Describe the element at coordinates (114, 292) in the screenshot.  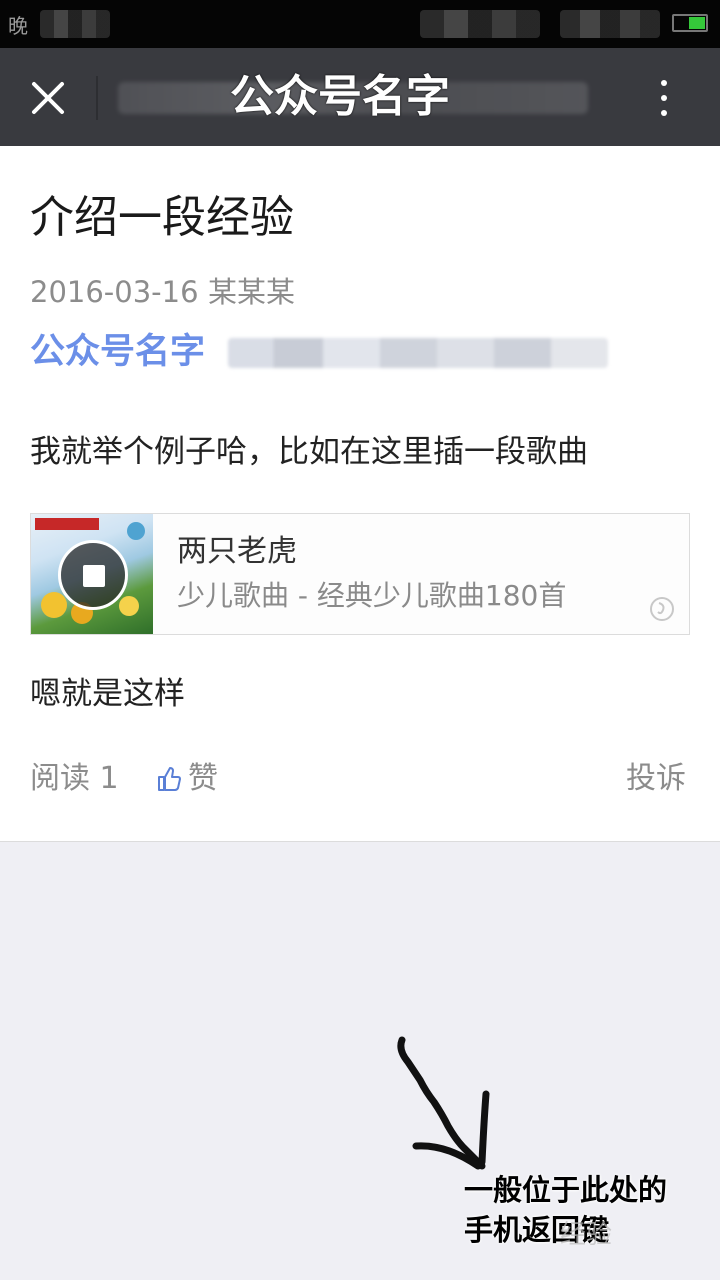
I see `article-date: 2016-03-16` at that location.